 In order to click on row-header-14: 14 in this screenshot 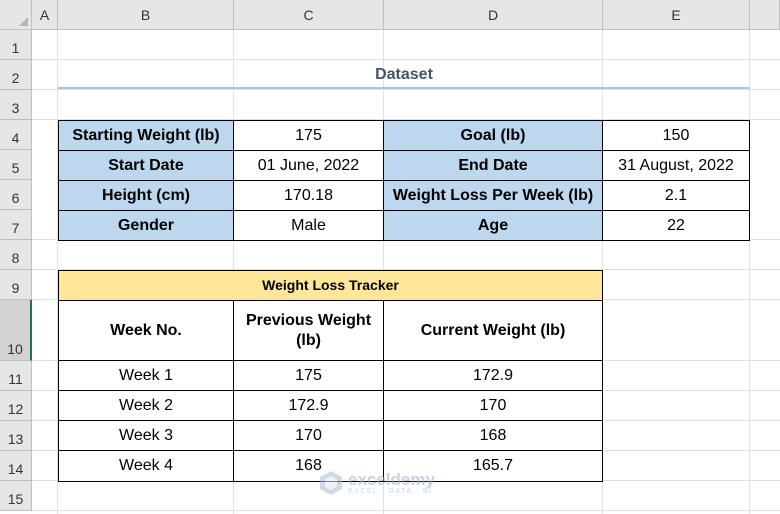, I will do `click(16, 466)`.